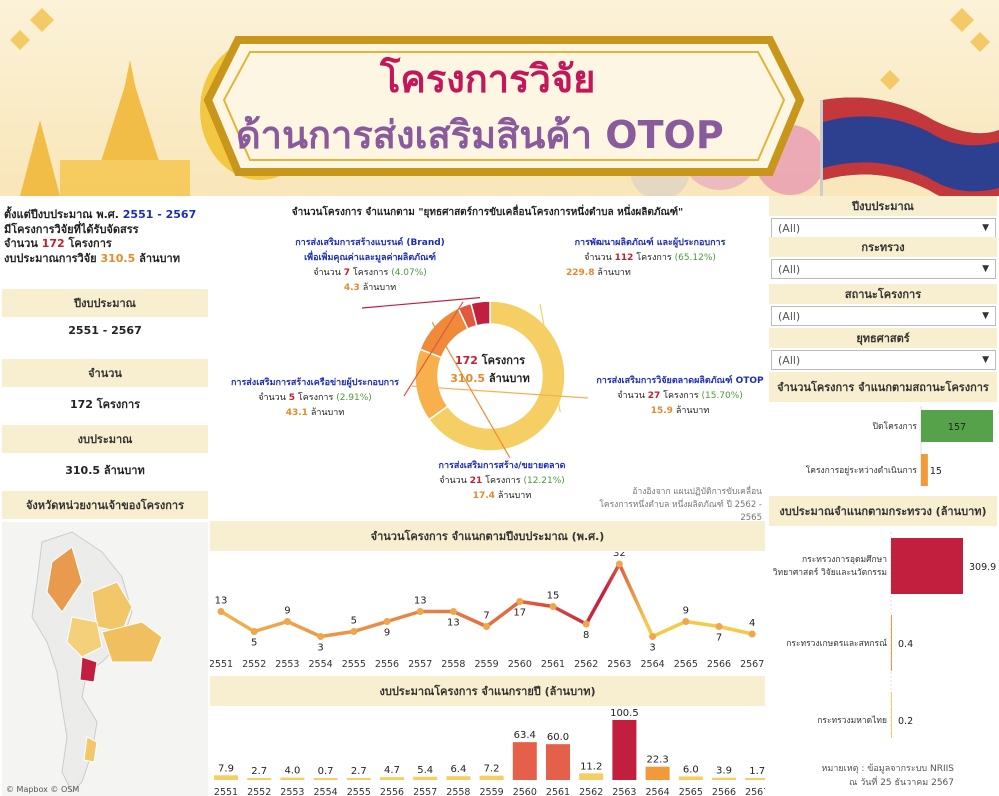 This screenshot has height=796, width=999. Describe the element at coordinates (905, 721) in the screenshot. I see `ministry-value: 0.2` at that location.